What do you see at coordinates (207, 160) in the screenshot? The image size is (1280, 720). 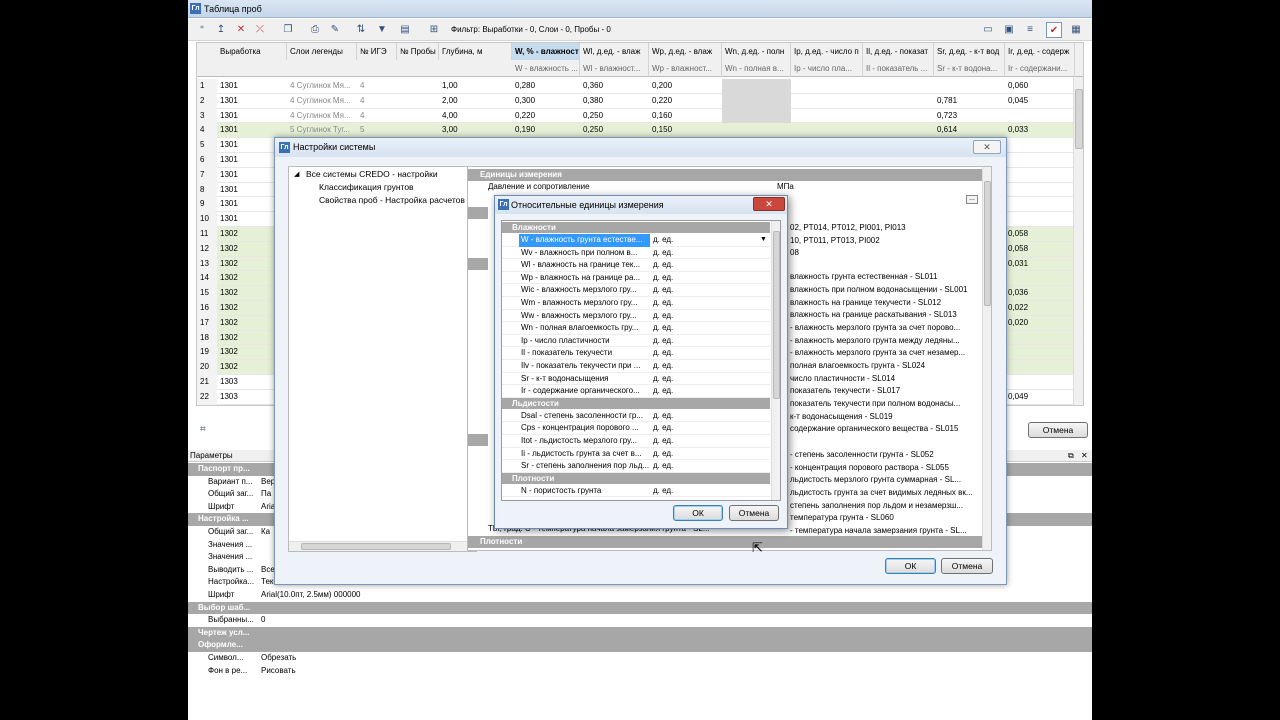 I see `table-cell: 6` at bounding box center [207, 160].